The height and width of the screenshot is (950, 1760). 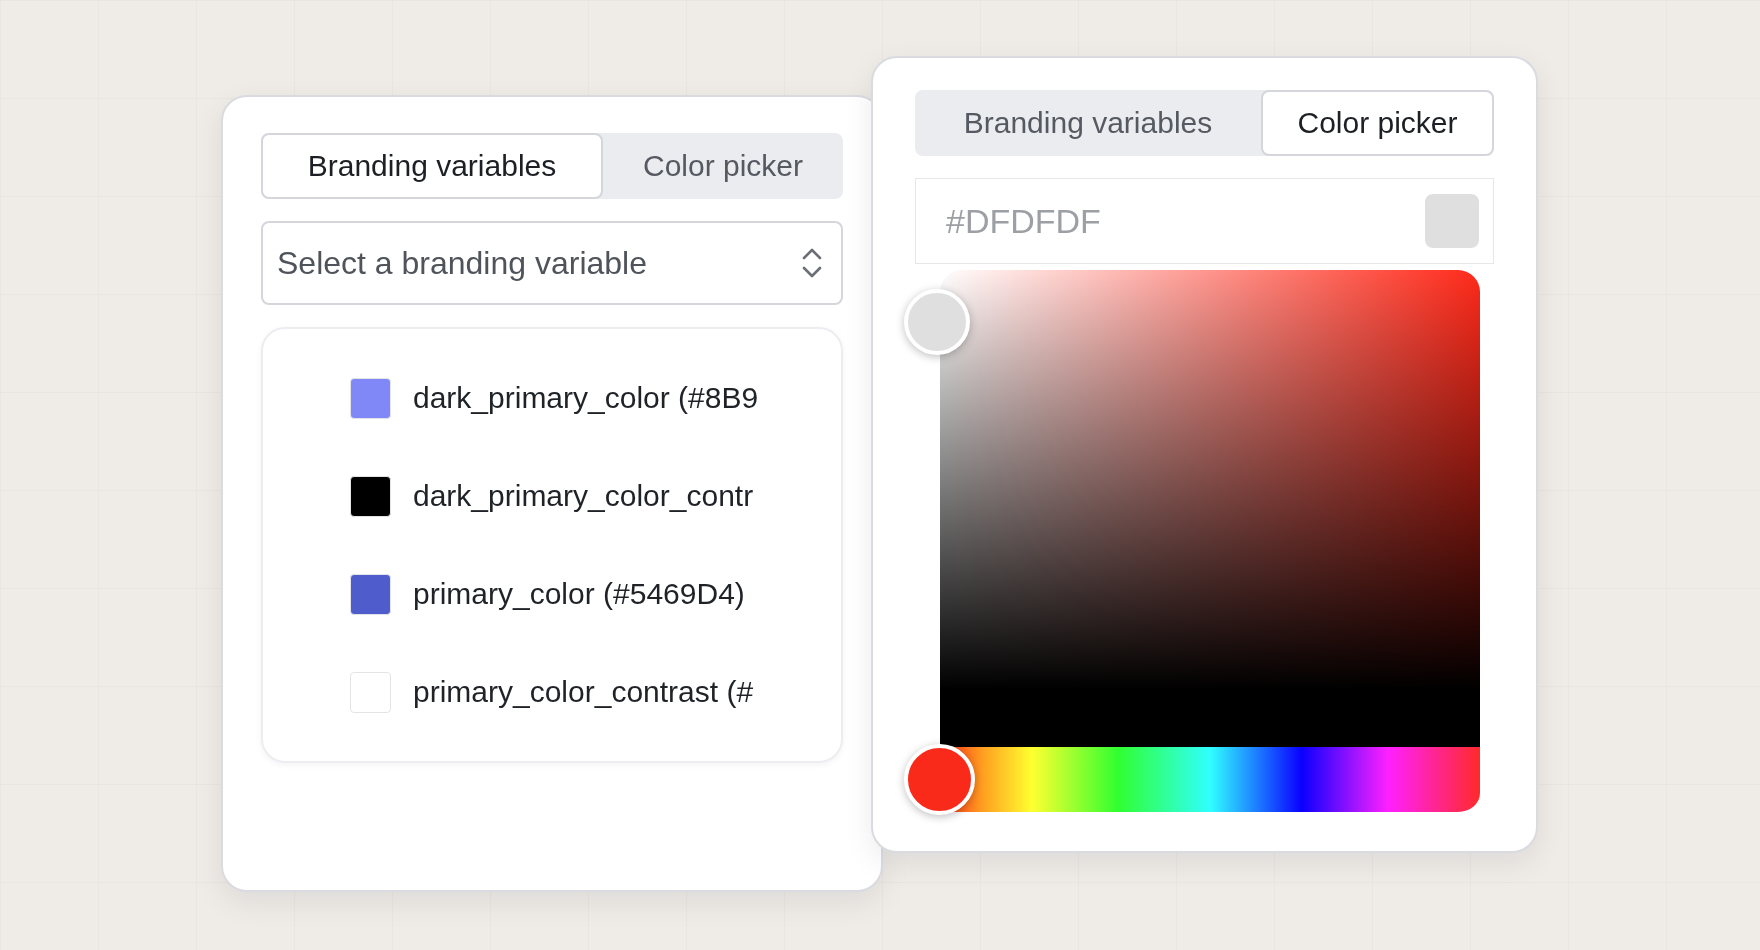 I want to click on branding-variable-select: Select a branding variable, so click(x=552, y=263).